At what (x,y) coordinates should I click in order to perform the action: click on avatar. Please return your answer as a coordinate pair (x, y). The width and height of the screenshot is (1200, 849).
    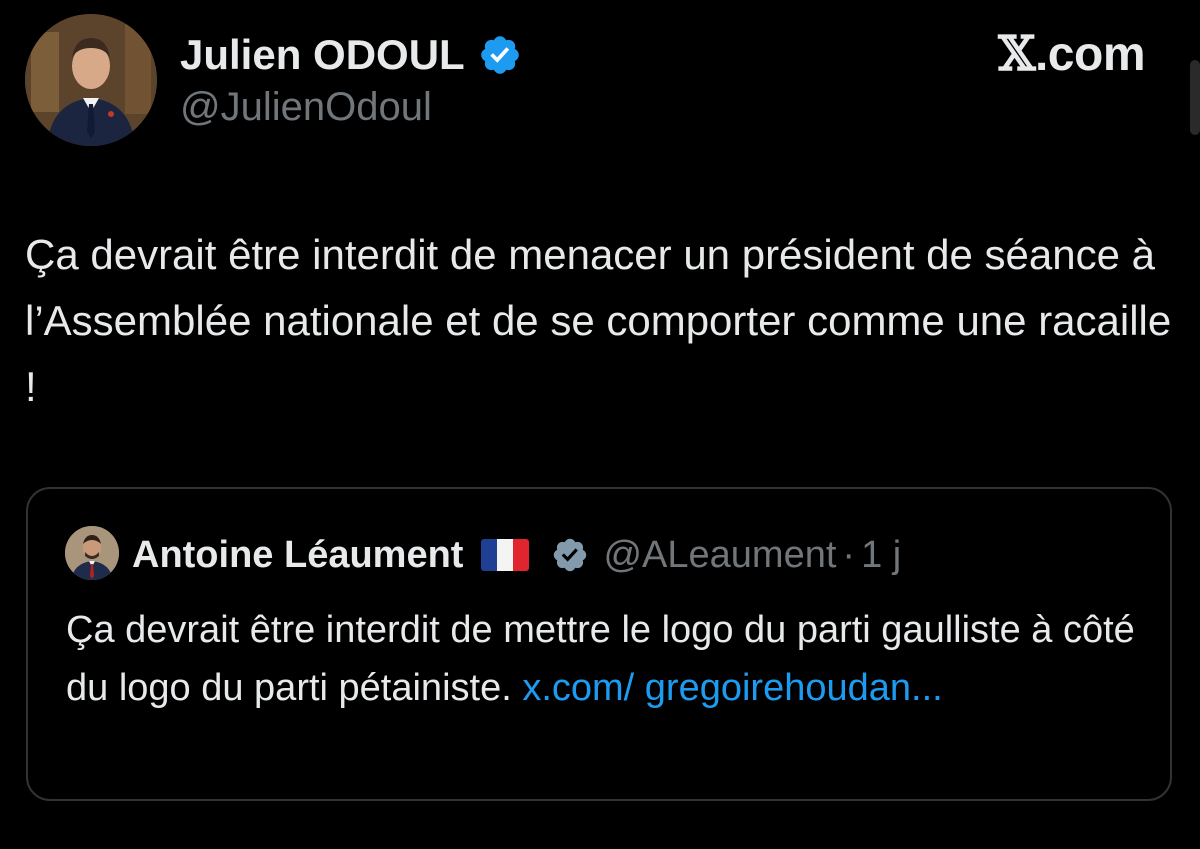
    Looking at the image, I should click on (91, 80).